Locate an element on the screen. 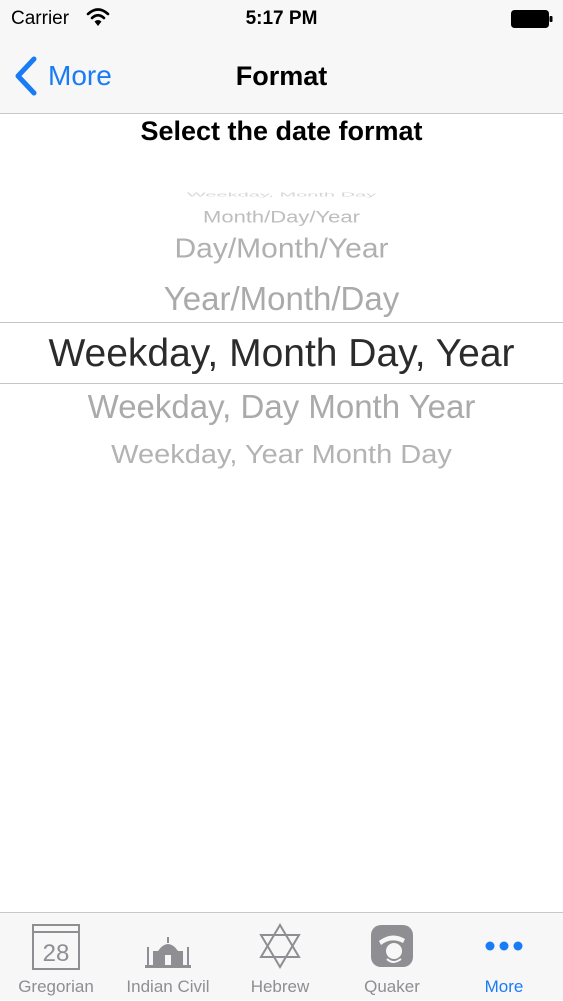 This screenshot has height=1001, width=563. back-button-label: More is located at coordinates (80, 75).